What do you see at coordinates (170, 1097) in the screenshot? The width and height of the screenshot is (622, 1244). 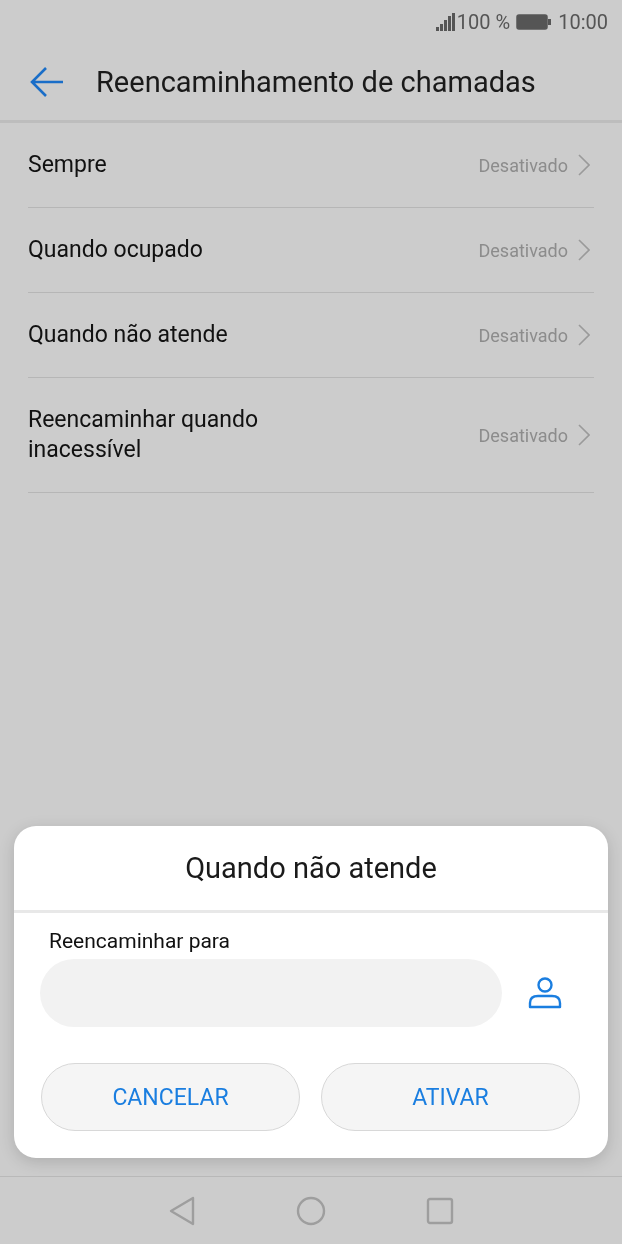 I see `dialog-button: CANCELAR` at bounding box center [170, 1097].